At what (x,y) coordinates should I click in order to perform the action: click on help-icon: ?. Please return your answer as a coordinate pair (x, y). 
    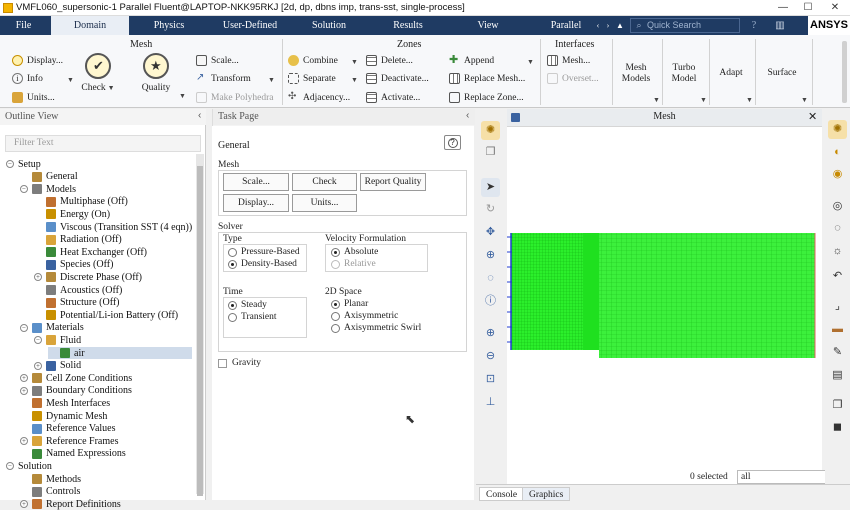
    Looking at the image, I should click on (754, 25).